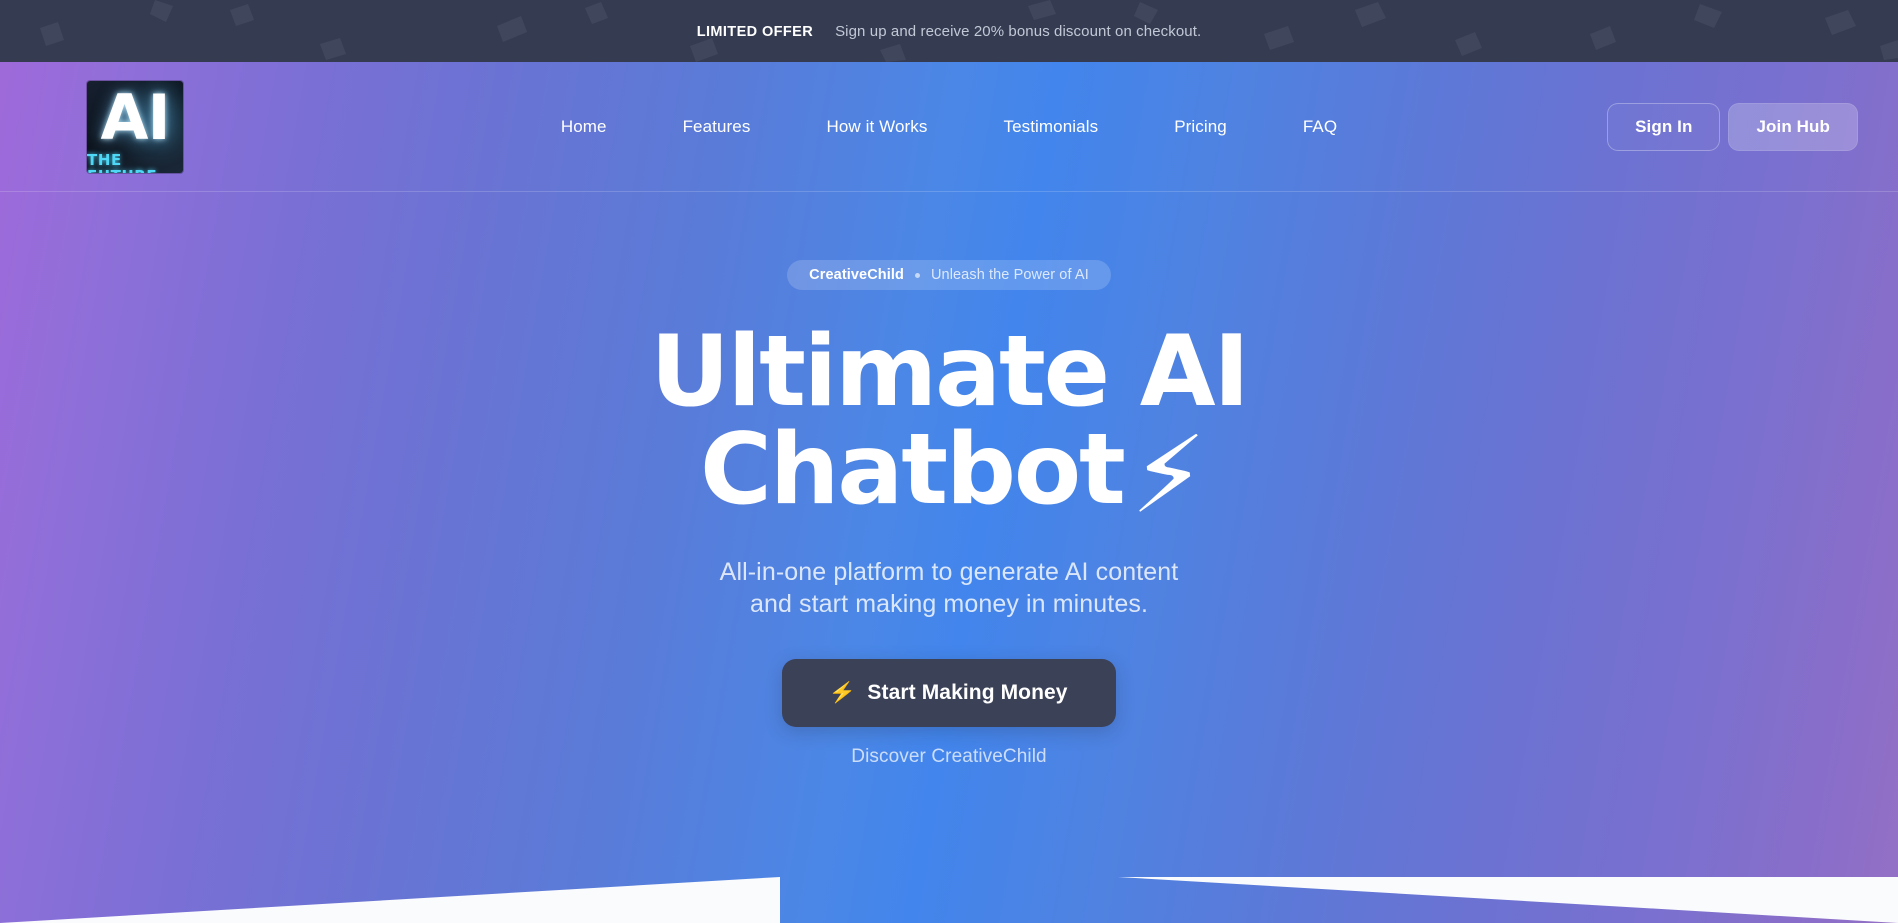 The width and height of the screenshot is (1898, 923). Describe the element at coordinates (913, 470) in the screenshot. I see `hero-headline-line-2: Chatbot` at that location.